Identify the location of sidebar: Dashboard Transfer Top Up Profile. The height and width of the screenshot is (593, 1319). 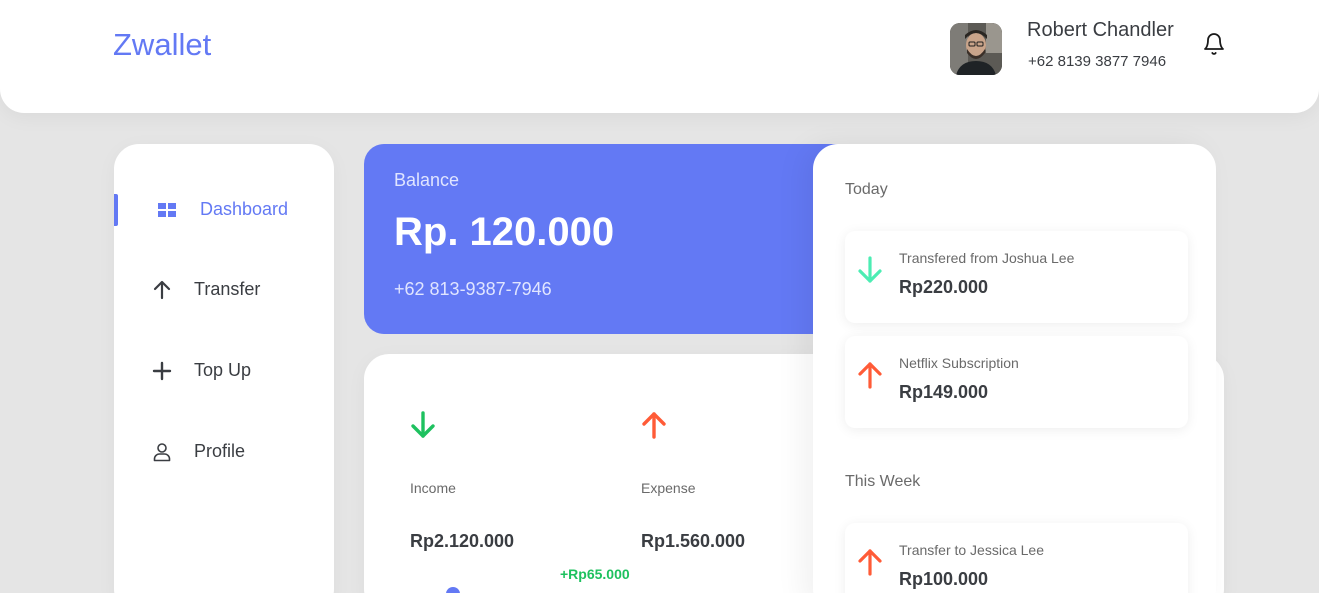
(224, 368).